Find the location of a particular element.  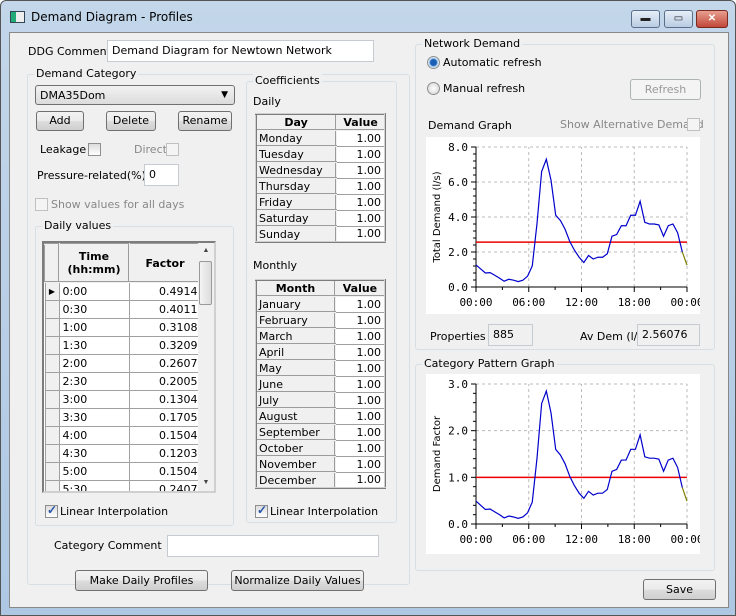

time-cell: 4:30 is located at coordinates (94, 453).